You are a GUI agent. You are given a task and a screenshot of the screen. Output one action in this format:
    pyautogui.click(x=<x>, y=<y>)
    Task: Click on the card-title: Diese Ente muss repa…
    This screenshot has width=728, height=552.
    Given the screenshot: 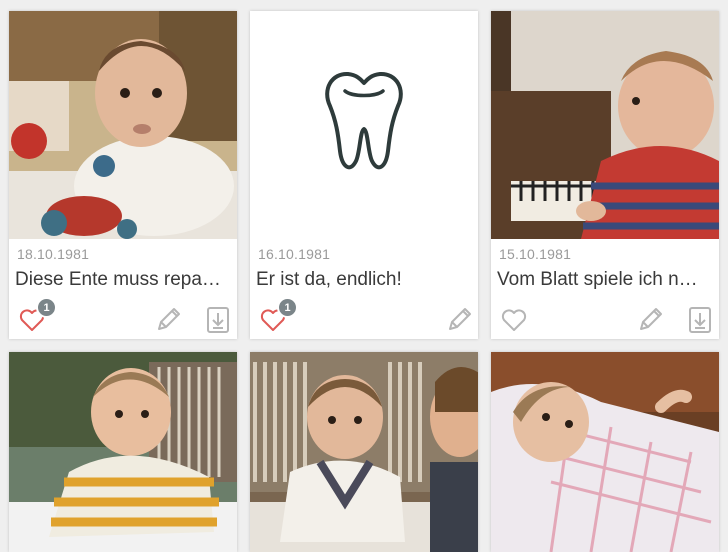 What is the action you would take?
    pyautogui.click(x=123, y=280)
    